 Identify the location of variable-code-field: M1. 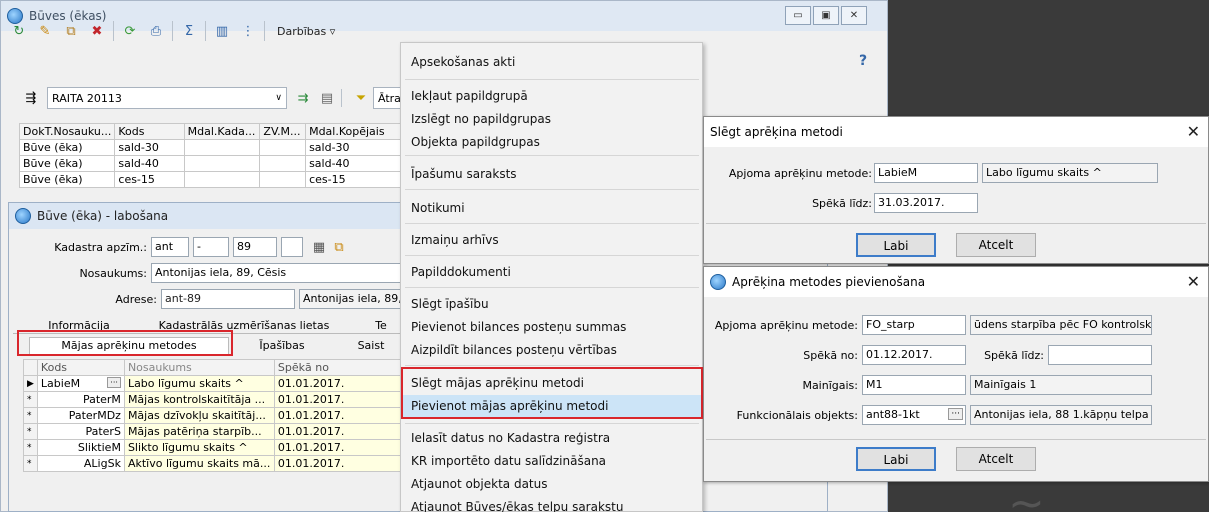
(914, 385).